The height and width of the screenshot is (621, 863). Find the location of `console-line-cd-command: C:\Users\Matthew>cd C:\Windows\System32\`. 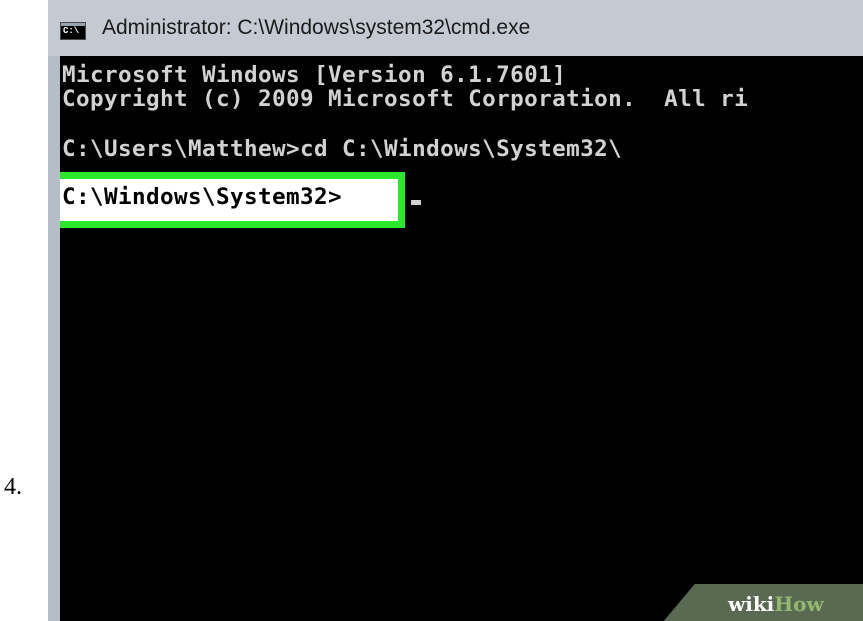

console-line-cd-command: C:\Users\Matthew>cd C:\Windows\System32\ is located at coordinates (342, 149).